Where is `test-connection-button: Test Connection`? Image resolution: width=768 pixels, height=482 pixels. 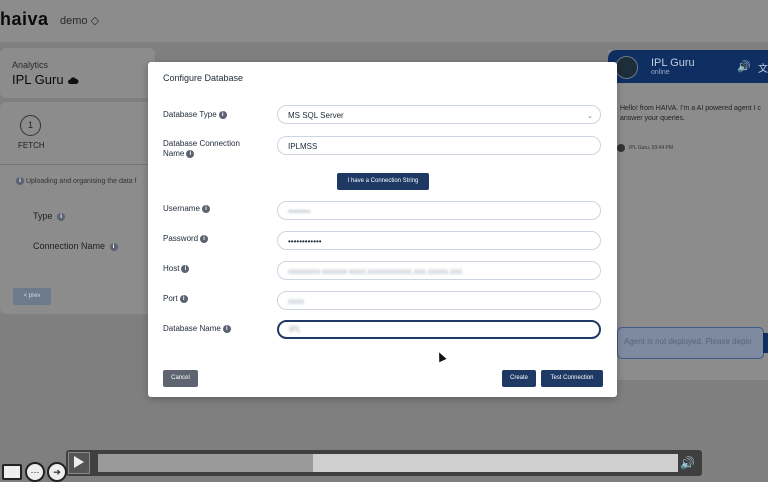
test-connection-button: Test Connection is located at coordinates (572, 378).